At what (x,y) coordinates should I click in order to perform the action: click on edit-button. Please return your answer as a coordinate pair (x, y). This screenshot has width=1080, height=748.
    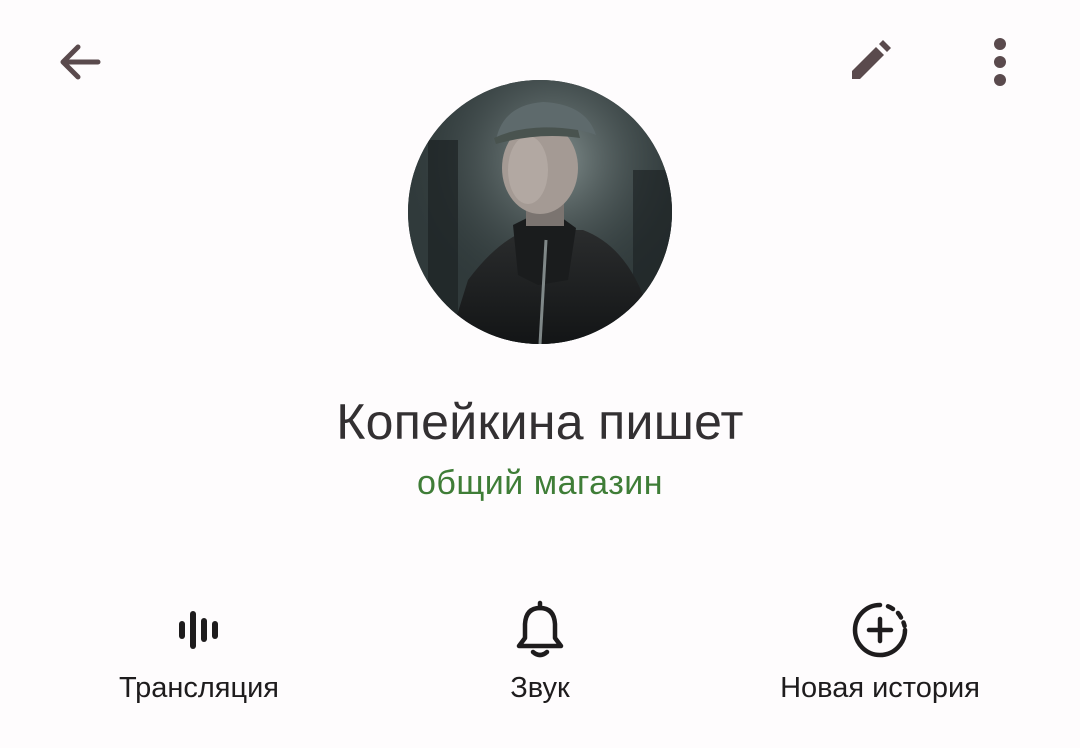
    Looking at the image, I should click on (869, 64).